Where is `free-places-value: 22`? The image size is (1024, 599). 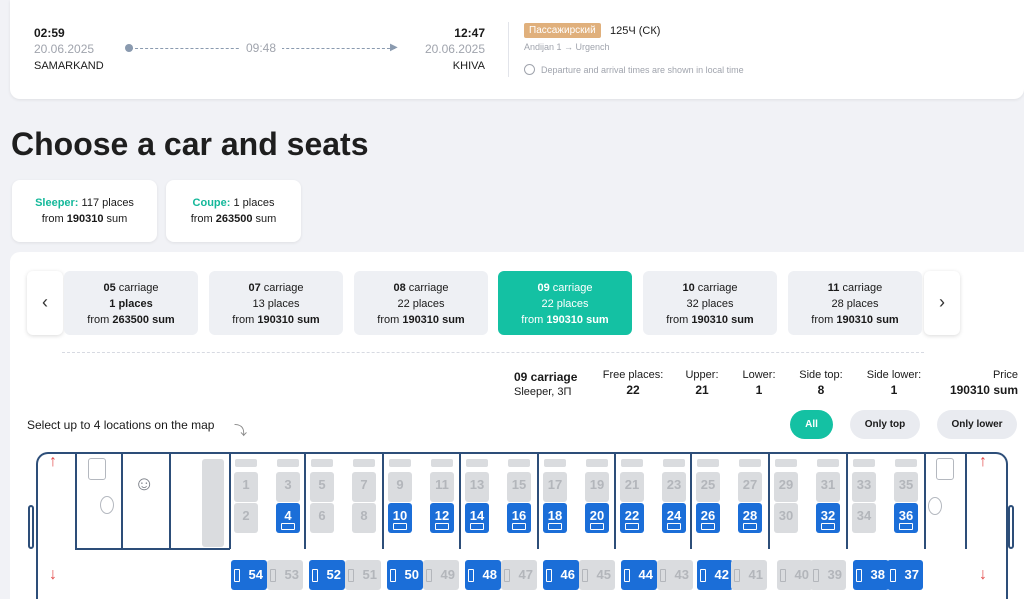
free-places-value: 22 is located at coordinates (633, 390).